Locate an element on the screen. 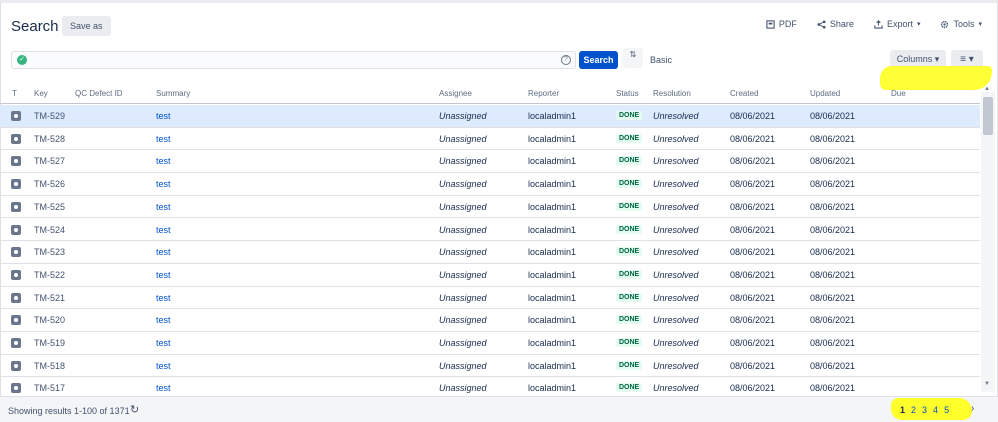  issue-key-link: TM-526 is located at coordinates (49, 184).